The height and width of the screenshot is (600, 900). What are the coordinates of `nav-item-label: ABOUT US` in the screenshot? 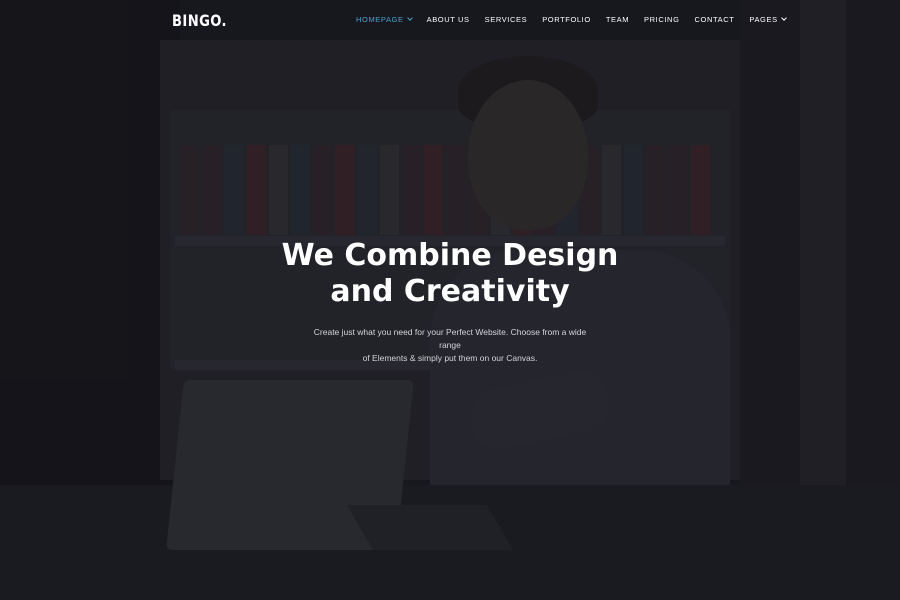 It's located at (448, 19).